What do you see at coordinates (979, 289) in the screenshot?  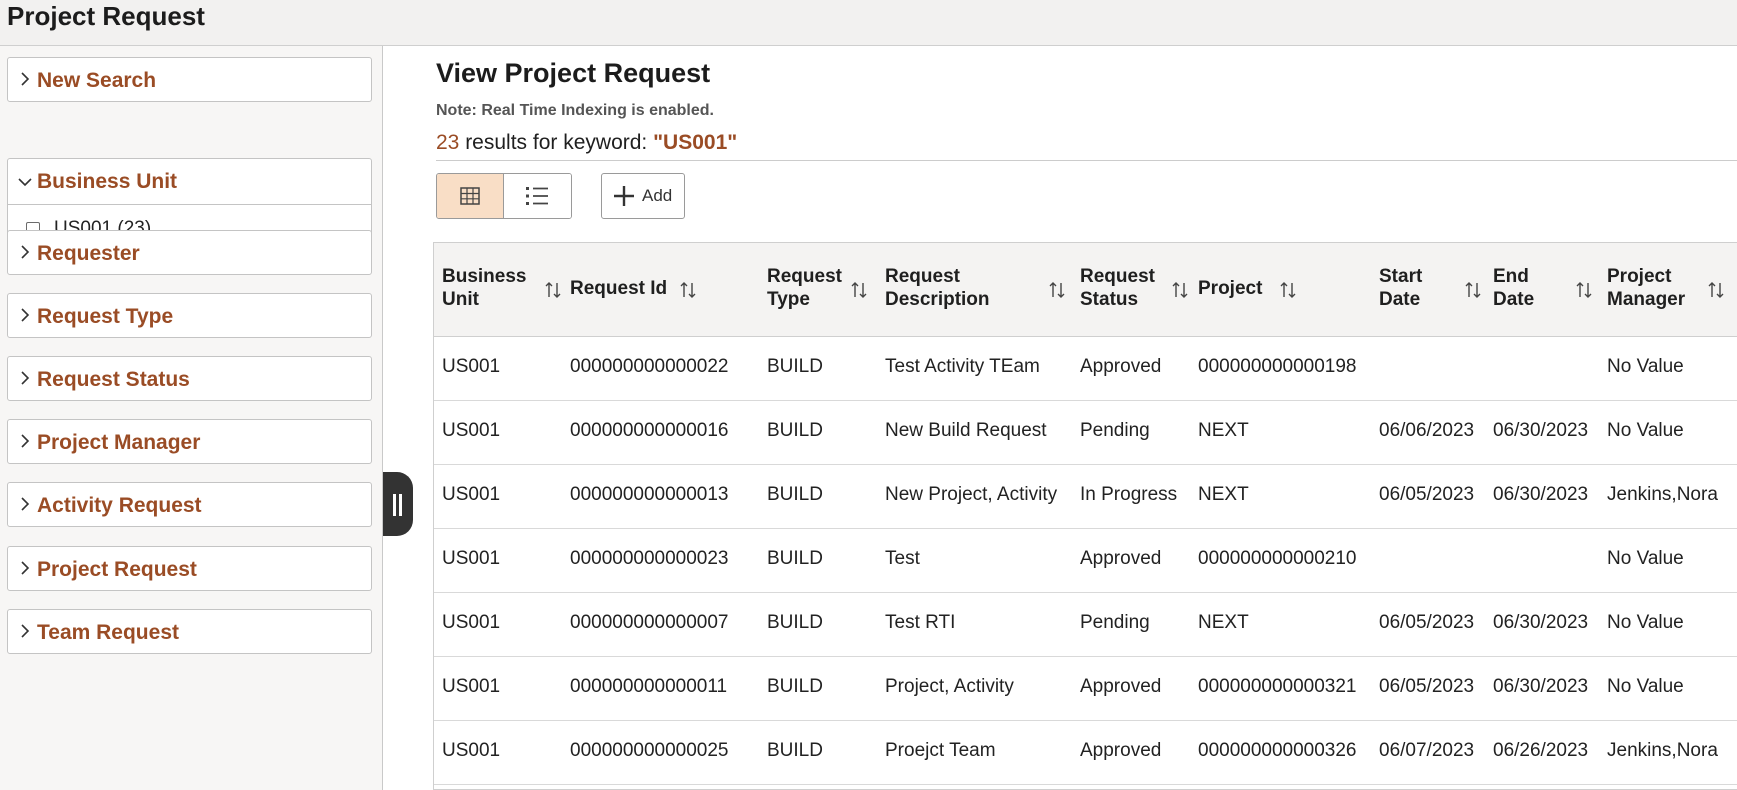 I see `column-header-request-description: Request Description` at bounding box center [979, 289].